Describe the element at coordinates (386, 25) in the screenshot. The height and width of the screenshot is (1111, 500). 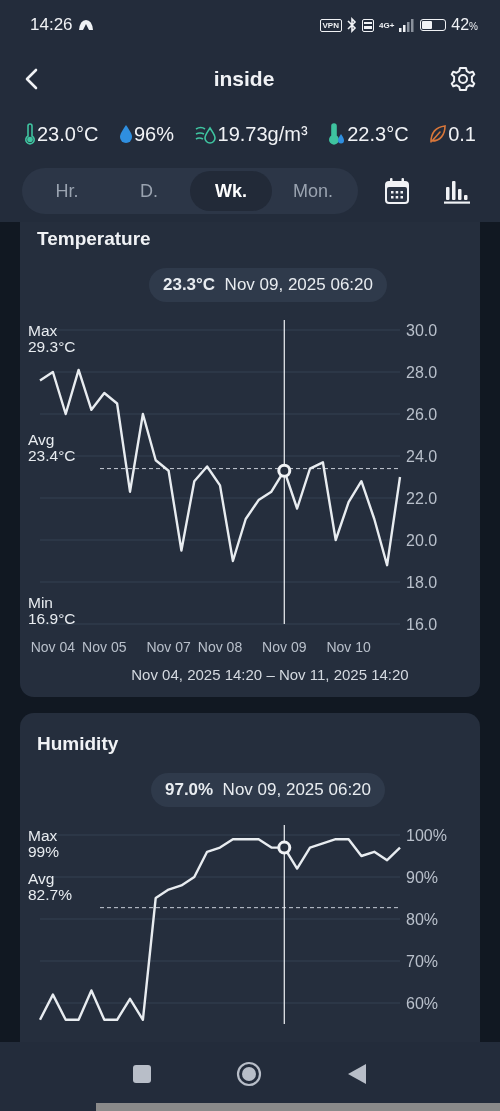
I see `network-type: 4G+` at that location.